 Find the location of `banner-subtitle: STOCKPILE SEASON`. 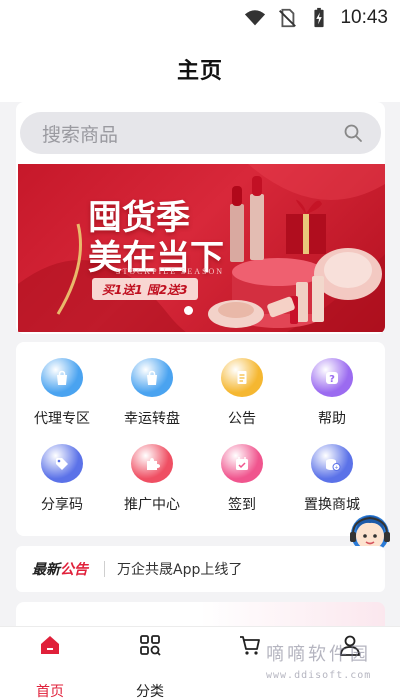

banner-subtitle: STOCKPILE SEASON is located at coordinates (170, 271).